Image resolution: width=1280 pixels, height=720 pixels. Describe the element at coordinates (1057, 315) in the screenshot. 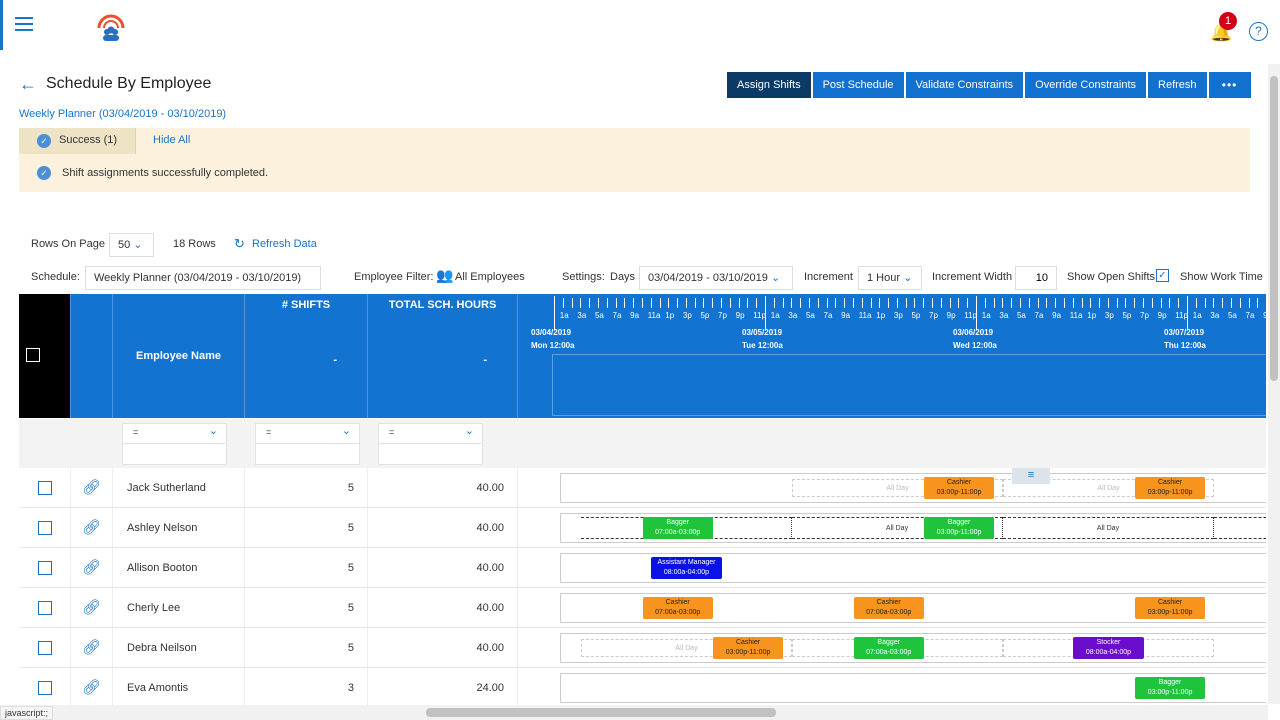

I see `hour-label: 9a` at that location.